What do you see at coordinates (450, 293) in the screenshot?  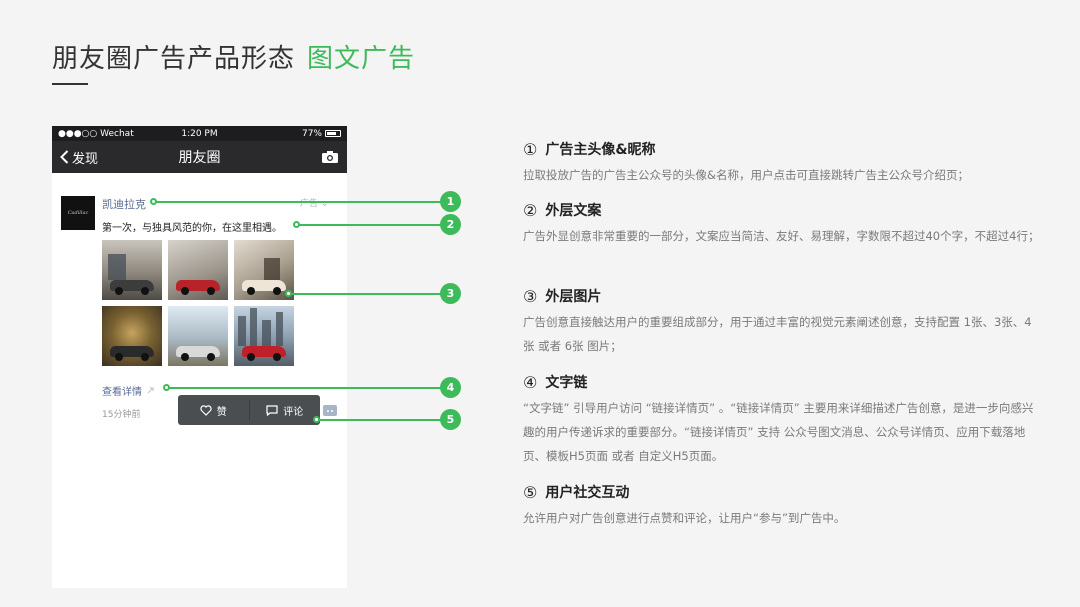 I see `callout-badge-3: 3` at bounding box center [450, 293].